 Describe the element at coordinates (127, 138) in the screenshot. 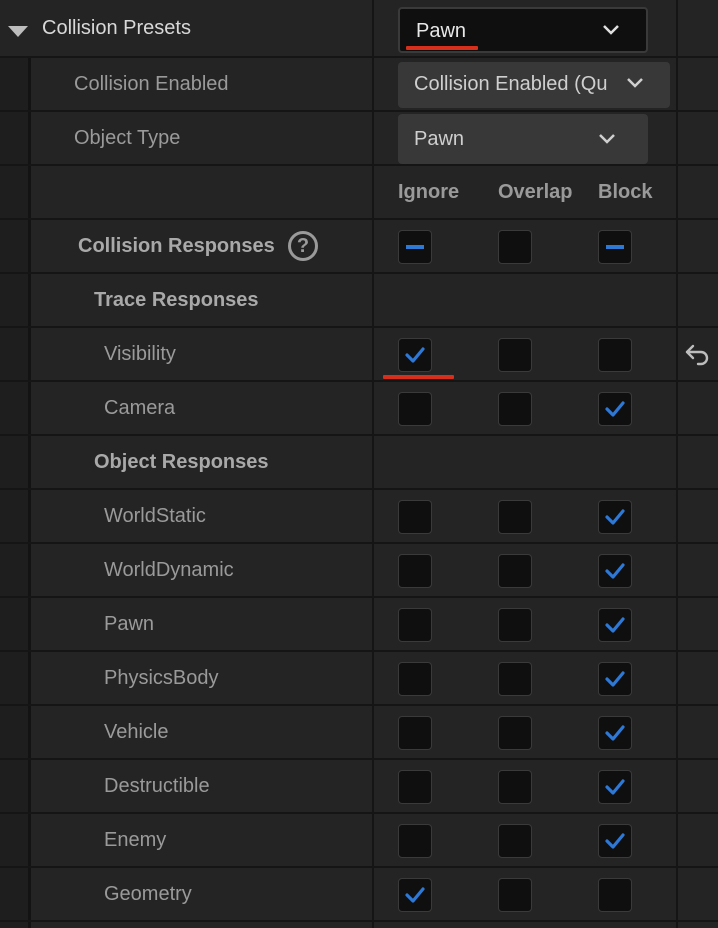

I see `object-type-label: Object Type` at that location.